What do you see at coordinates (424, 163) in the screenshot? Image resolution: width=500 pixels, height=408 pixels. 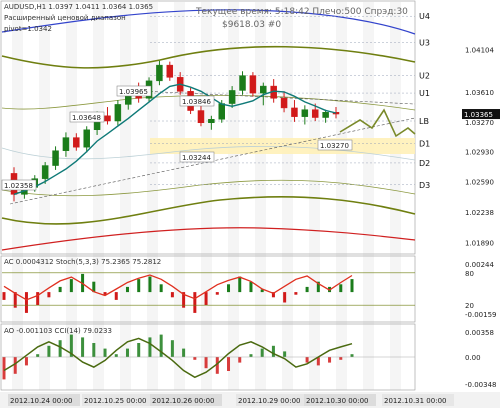 I see `pivot-label-d2: D2` at bounding box center [424, 163].